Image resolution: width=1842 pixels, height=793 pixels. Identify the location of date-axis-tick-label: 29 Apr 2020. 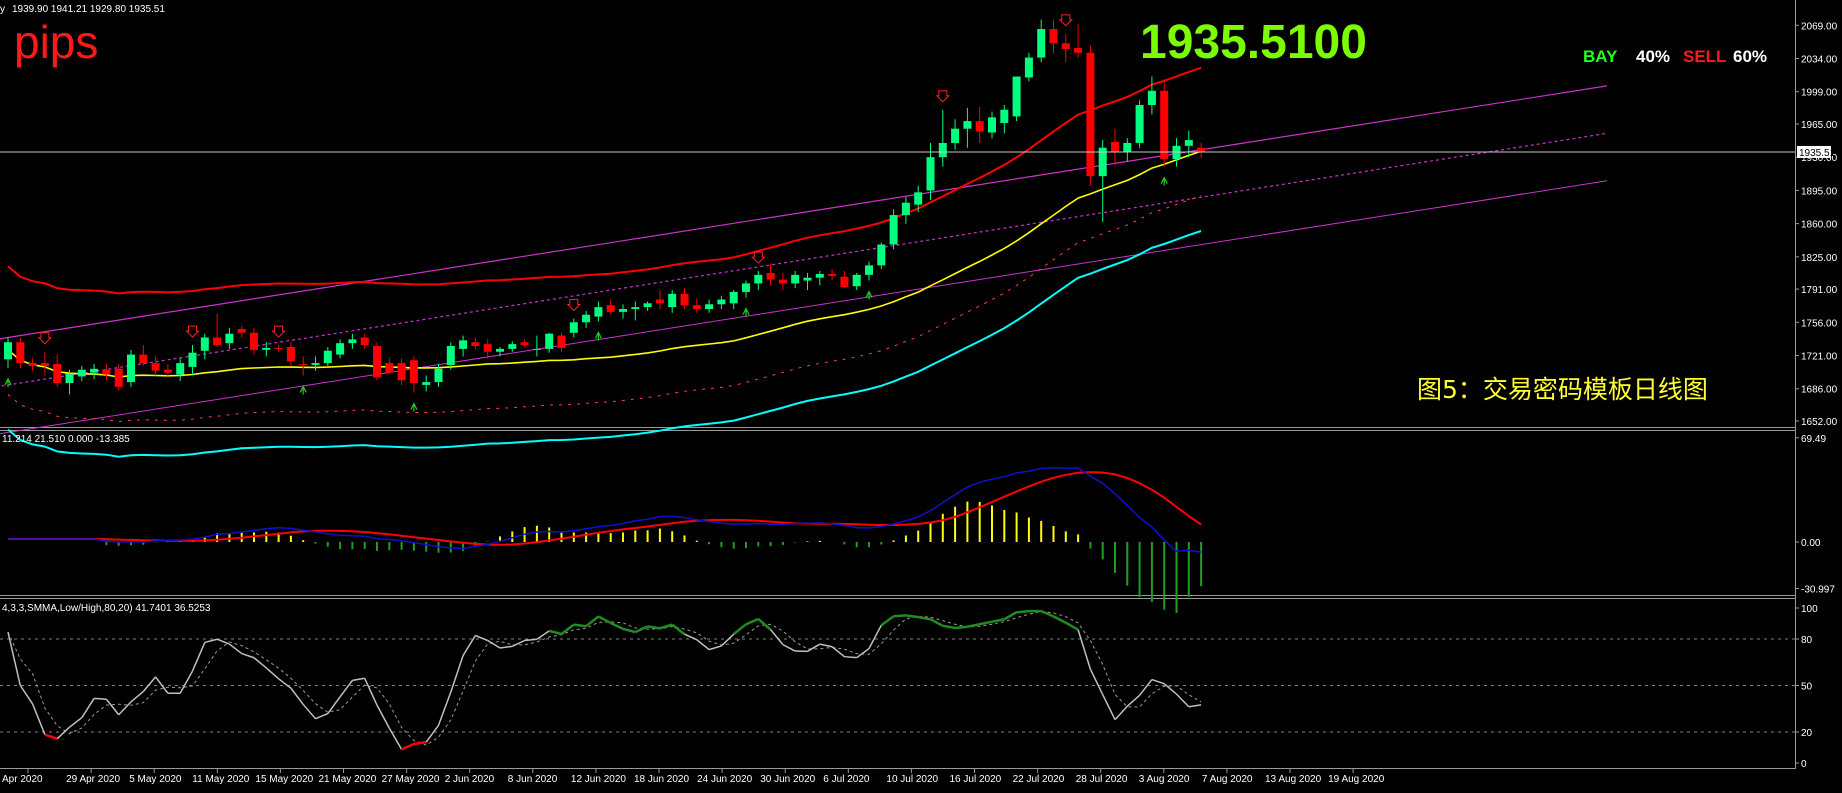
(93, 779).